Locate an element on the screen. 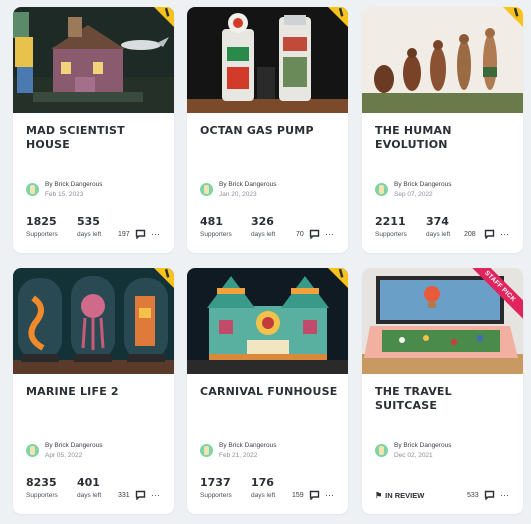  publish-date: Apr 05, 2022 is located at coordinates (64, 455).